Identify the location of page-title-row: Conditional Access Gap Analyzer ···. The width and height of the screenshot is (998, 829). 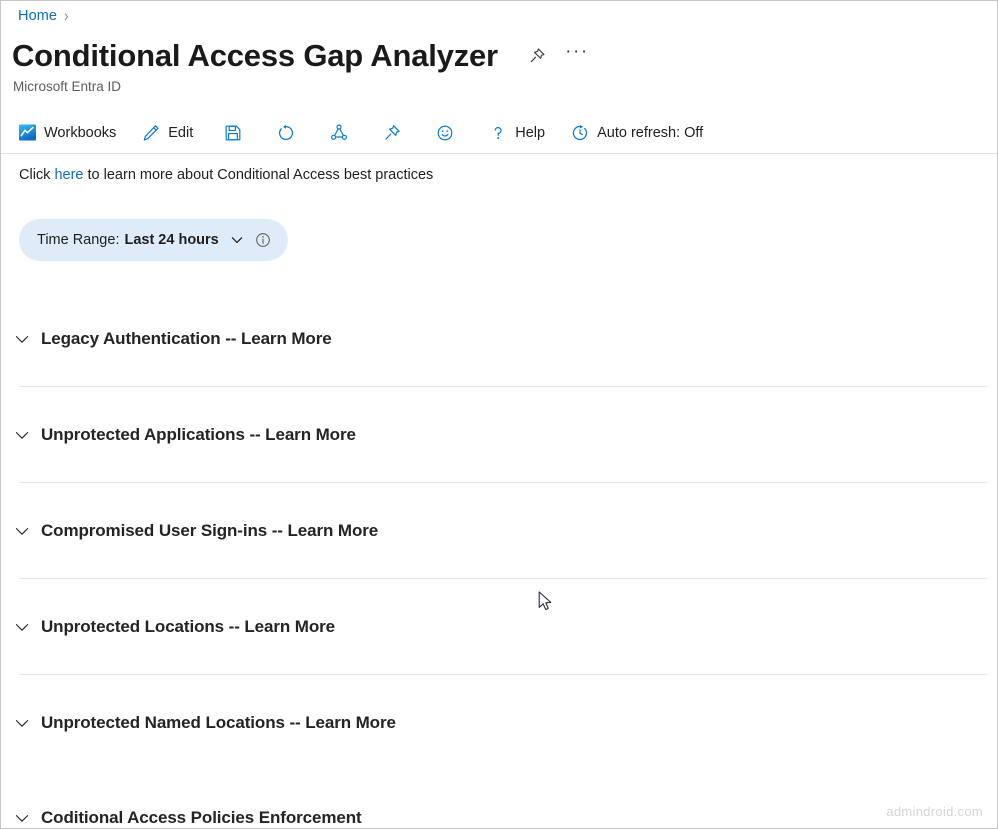
(301, 56).